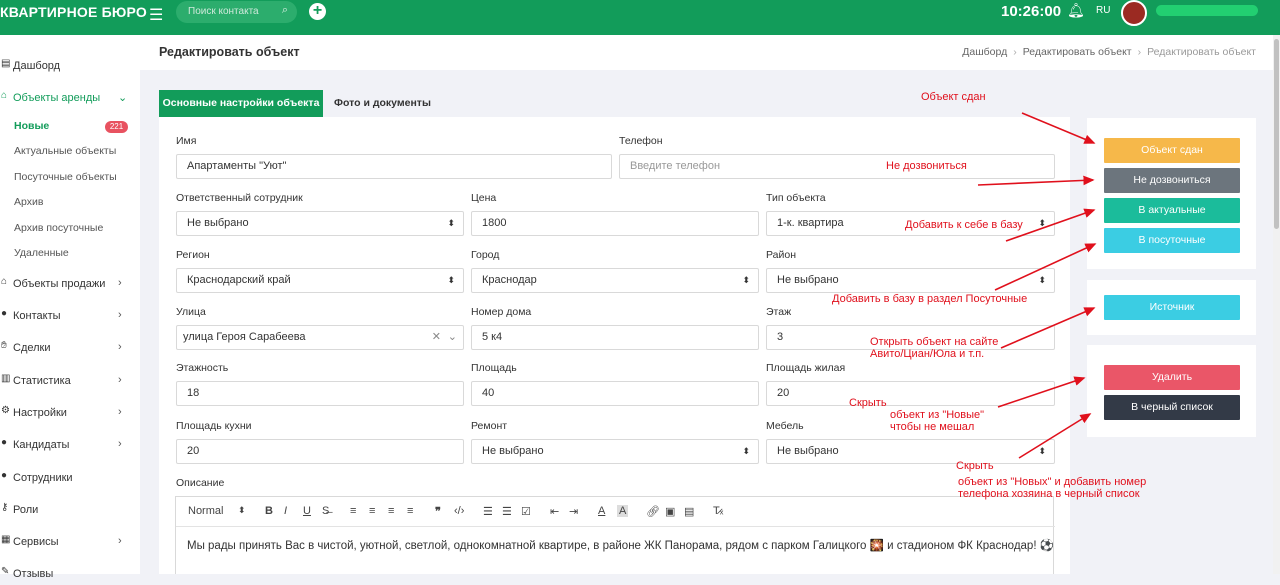 This screenshot has height=585, width=1280. I want to click on arrow-no-answer, so click(1036, 180).